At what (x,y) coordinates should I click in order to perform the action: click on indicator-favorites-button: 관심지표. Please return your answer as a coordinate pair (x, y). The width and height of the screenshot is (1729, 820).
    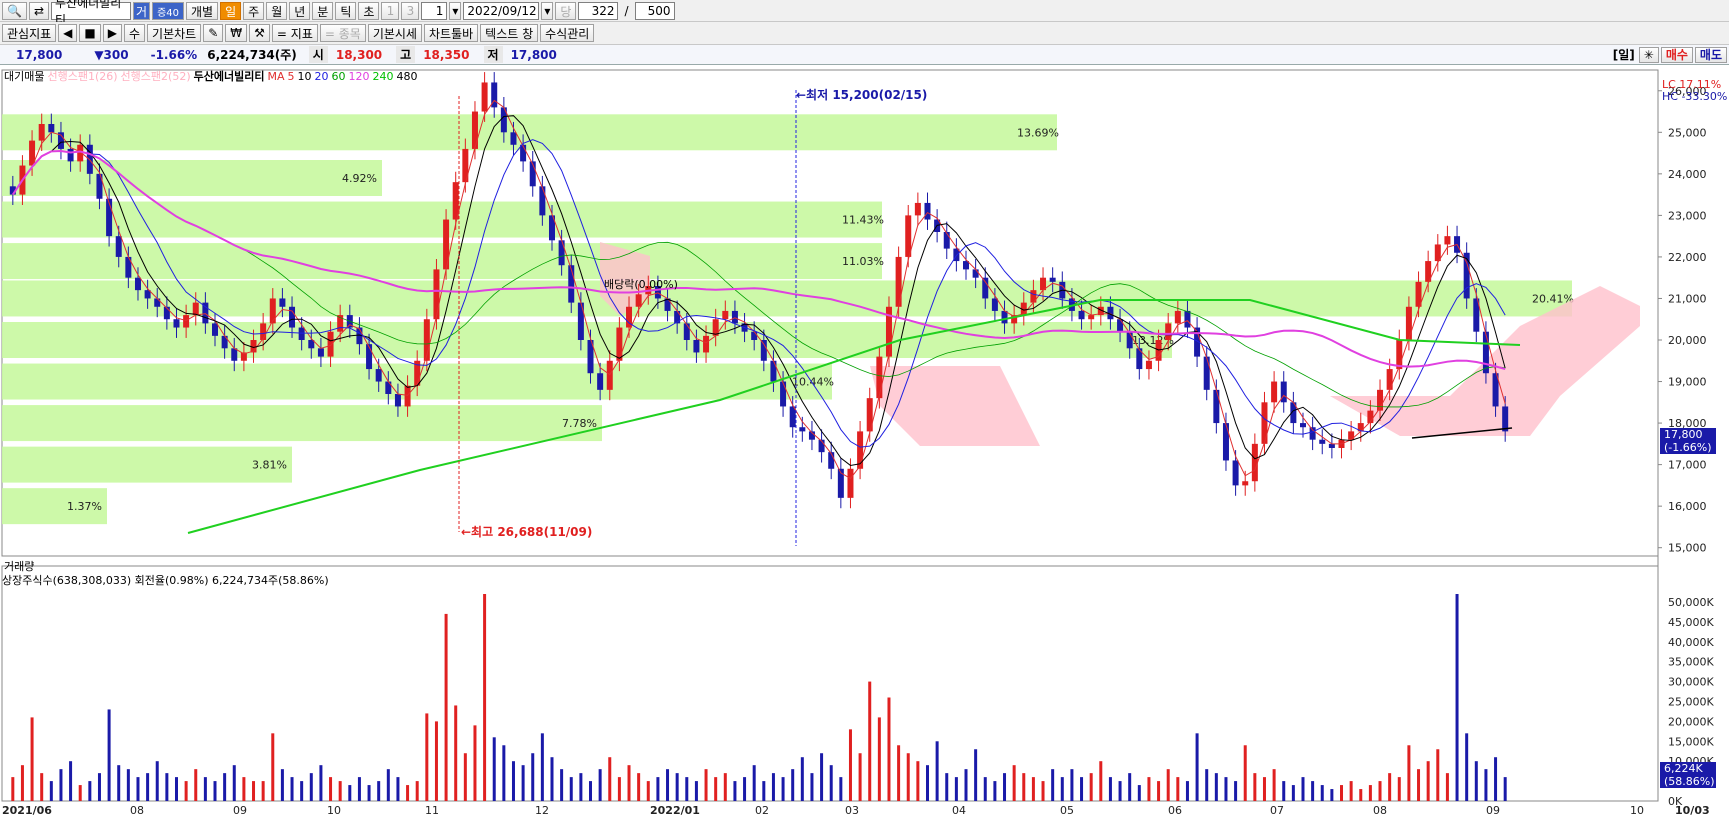
    Looking at the image, I should click on (29, 33).